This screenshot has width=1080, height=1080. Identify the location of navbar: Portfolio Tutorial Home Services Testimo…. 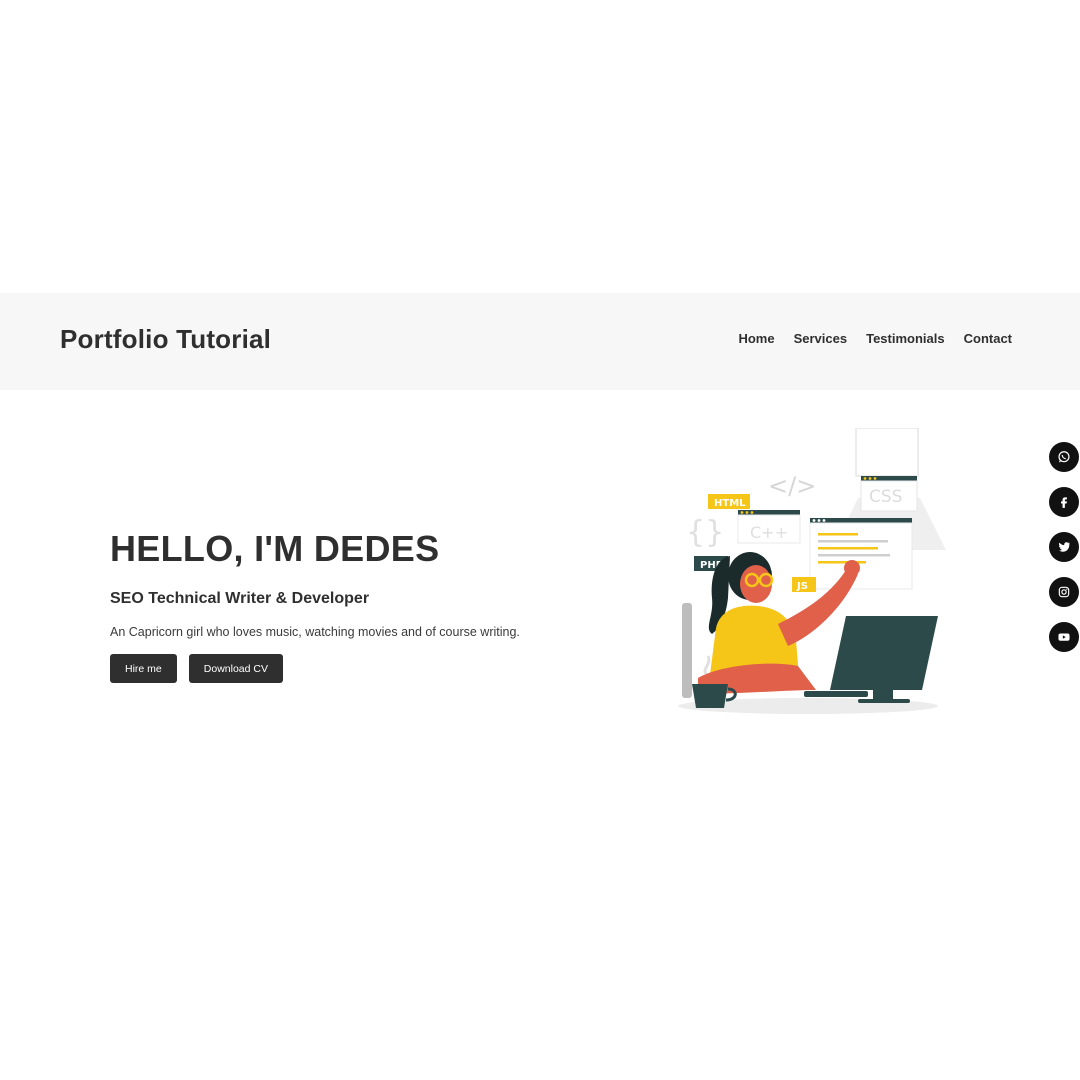
(540, 341).